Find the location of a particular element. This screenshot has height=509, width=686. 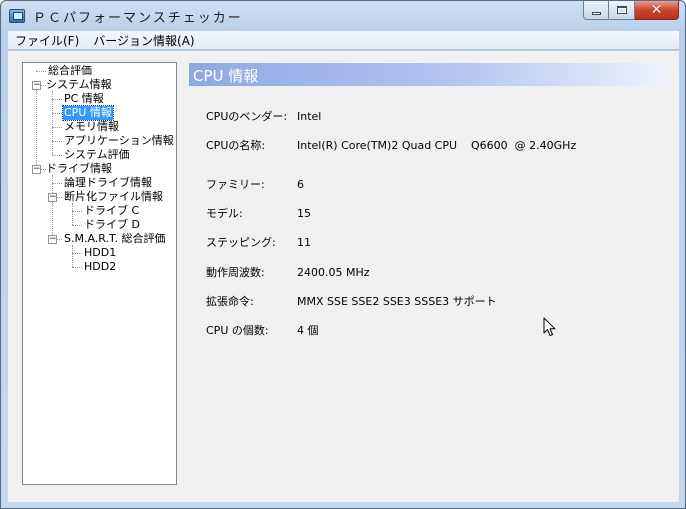

tree-item-smart: S.M.A.R.T. 総合評価 is located at coordinates (114, 239).